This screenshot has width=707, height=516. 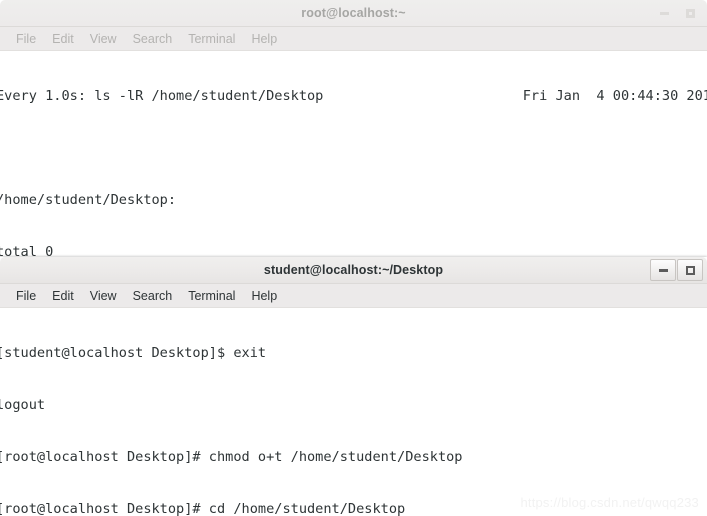 I want to click on menubar-student: File Edit View Search Terminal Help, so click(x=353, y=296).